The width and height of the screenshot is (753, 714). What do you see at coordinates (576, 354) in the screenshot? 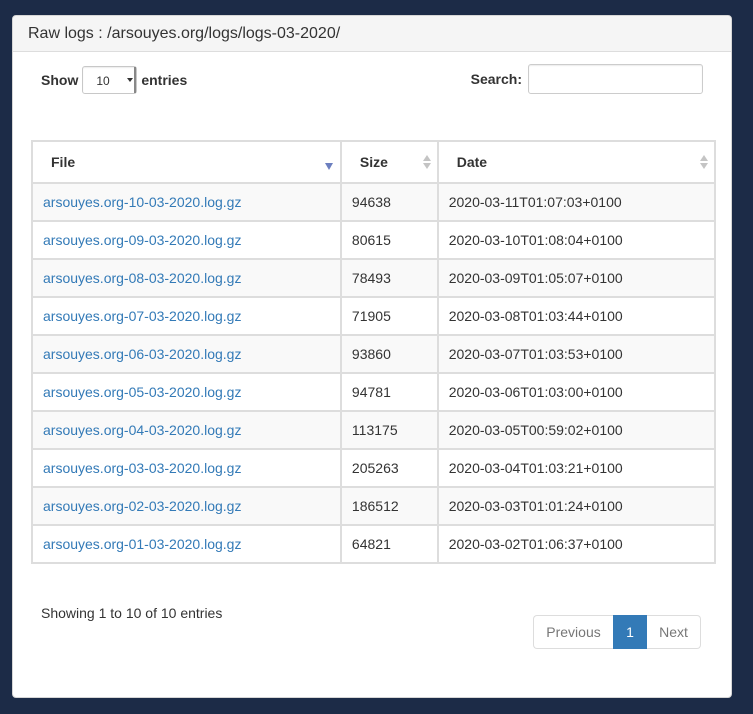
I see `date-cell: 2020-03-07T01:03:53+0100` at bounding box center [576, 354].